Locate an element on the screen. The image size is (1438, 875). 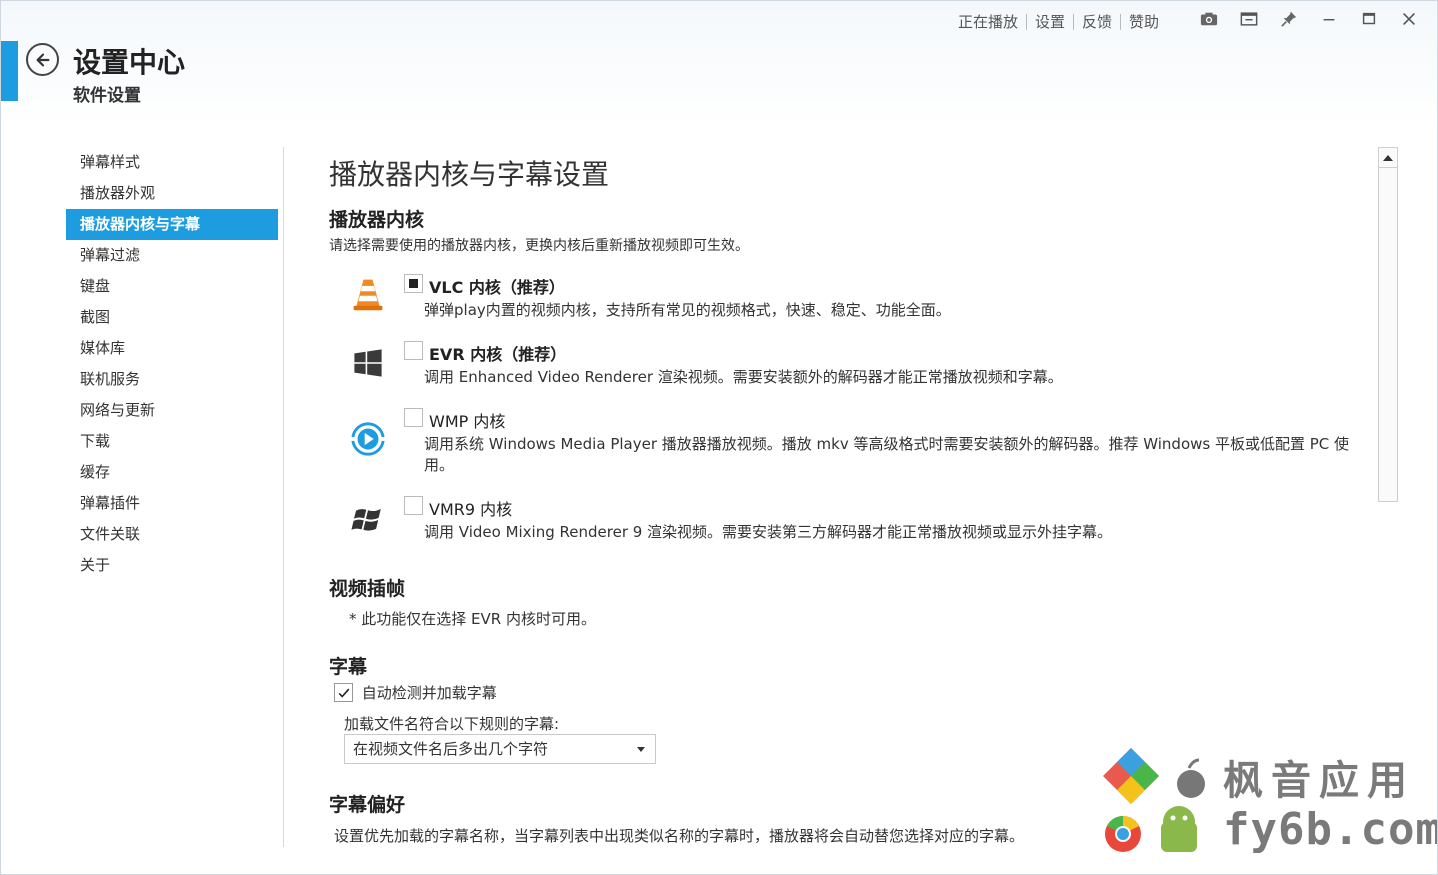
sidebar-item-download: 下载 is located at coordinates (172, 441).